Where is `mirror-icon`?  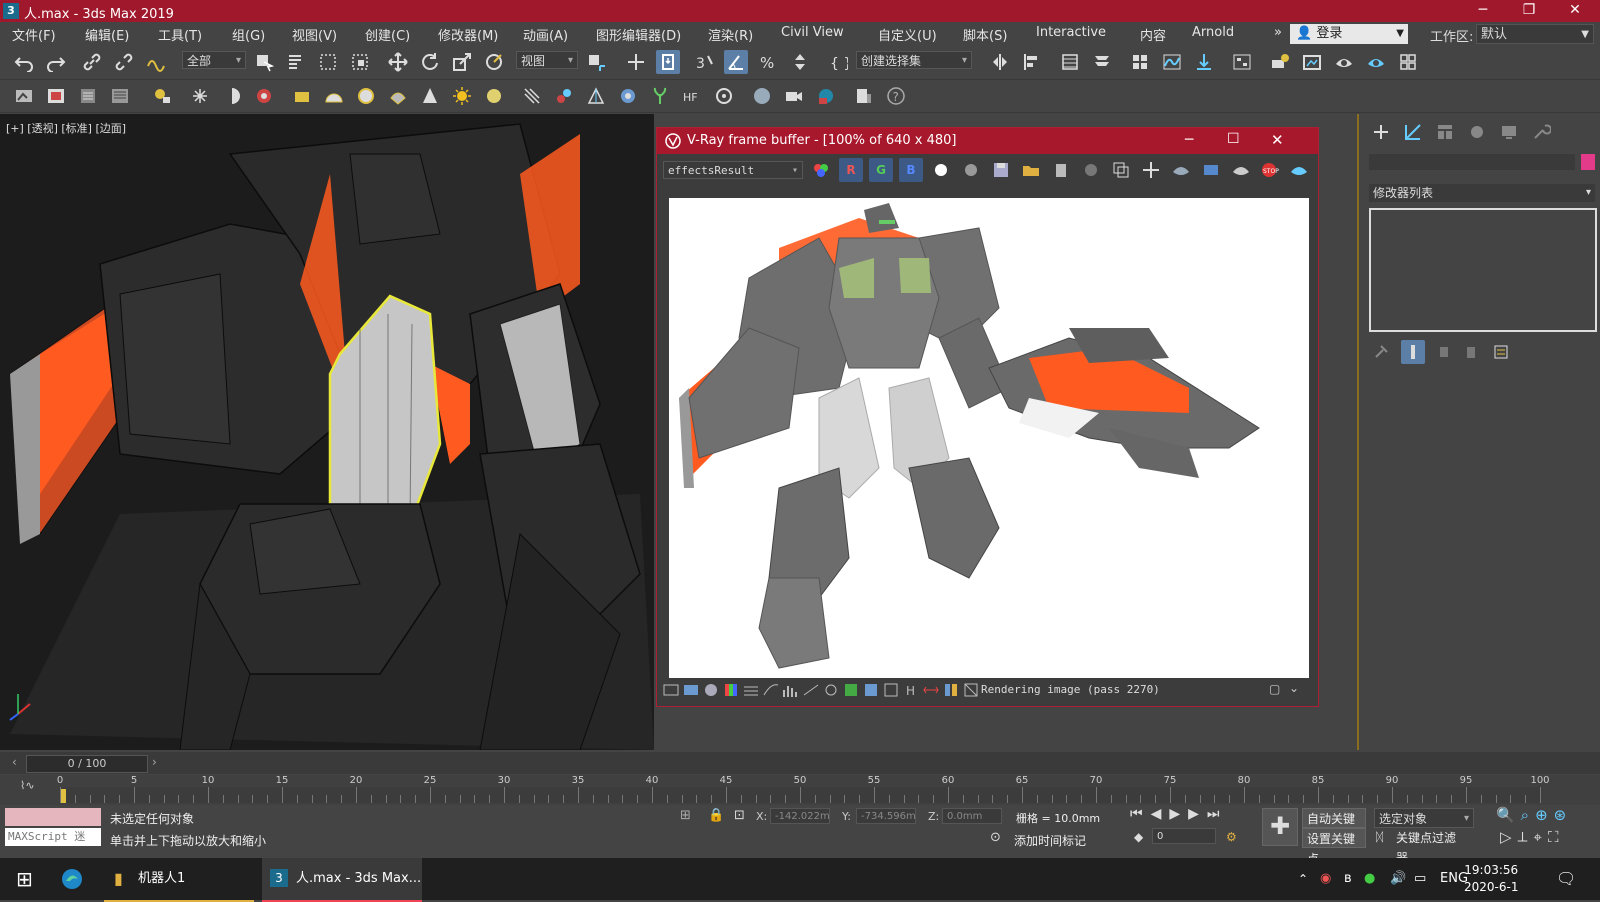
mirror-icon is located at coordinates (1000, 62).